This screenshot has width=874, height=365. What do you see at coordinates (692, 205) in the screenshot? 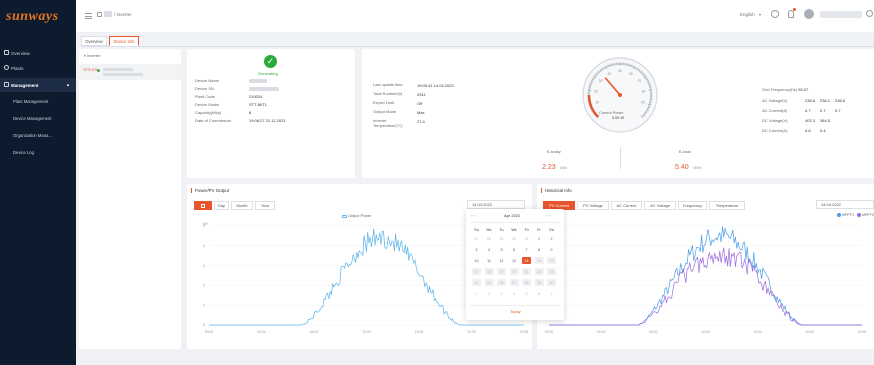
I see `historical-tab: Frequency` at bounding box center [692, 205].